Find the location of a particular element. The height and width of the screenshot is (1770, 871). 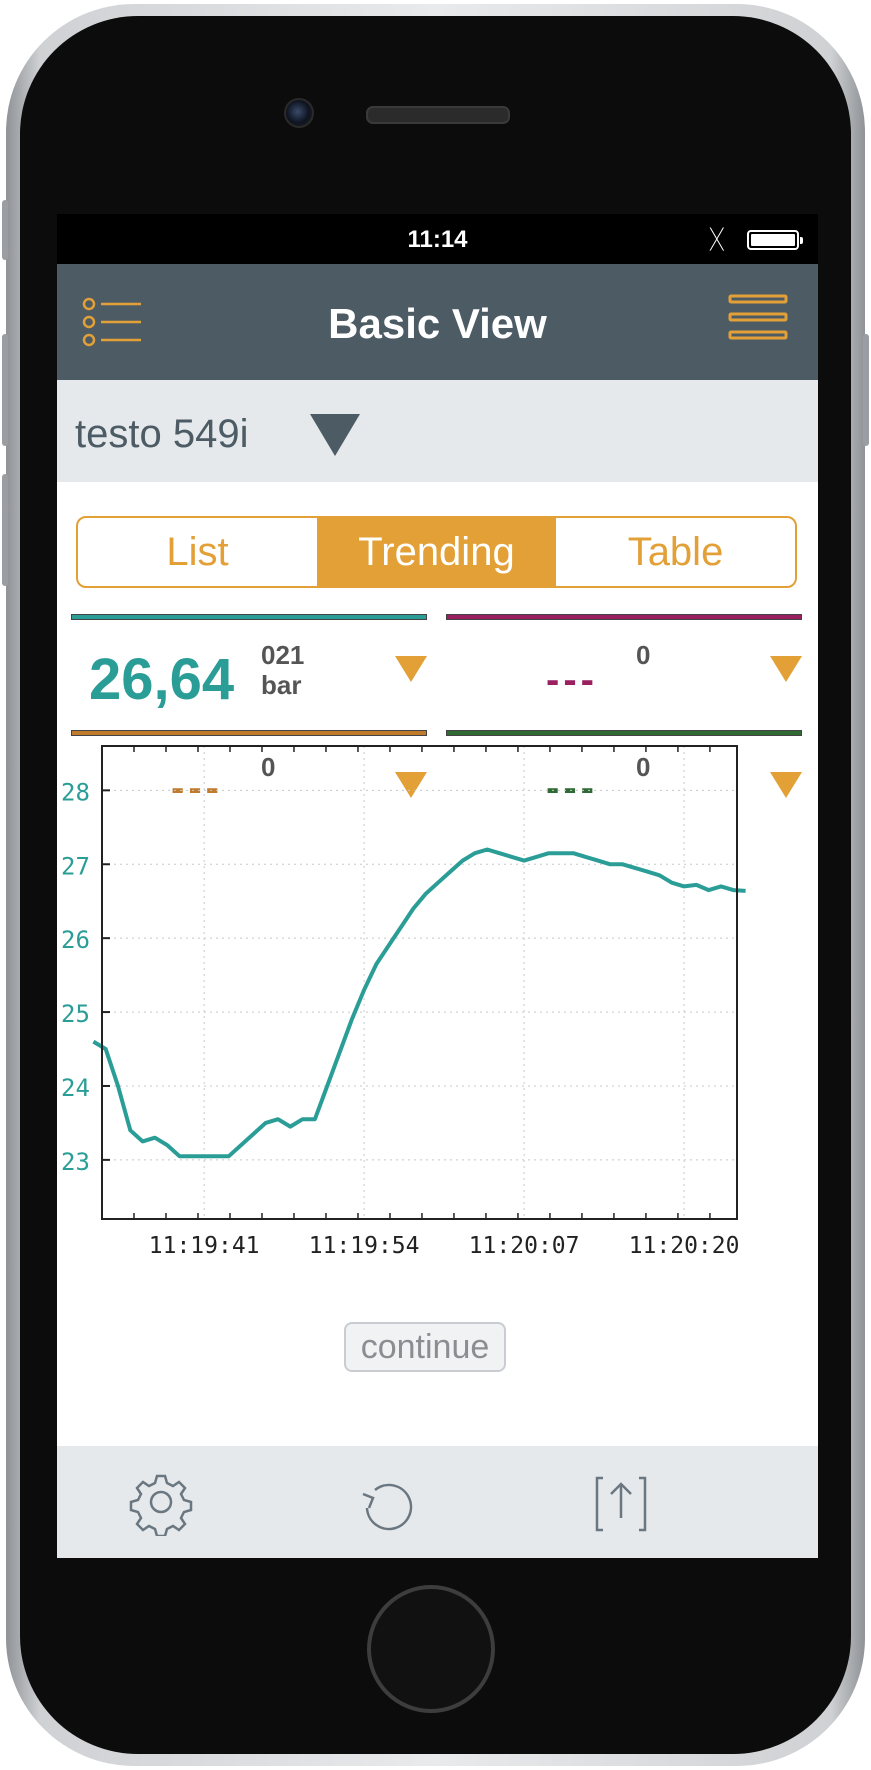

bluetooth-icon: ᚷ is located at coordinates (717, 239).